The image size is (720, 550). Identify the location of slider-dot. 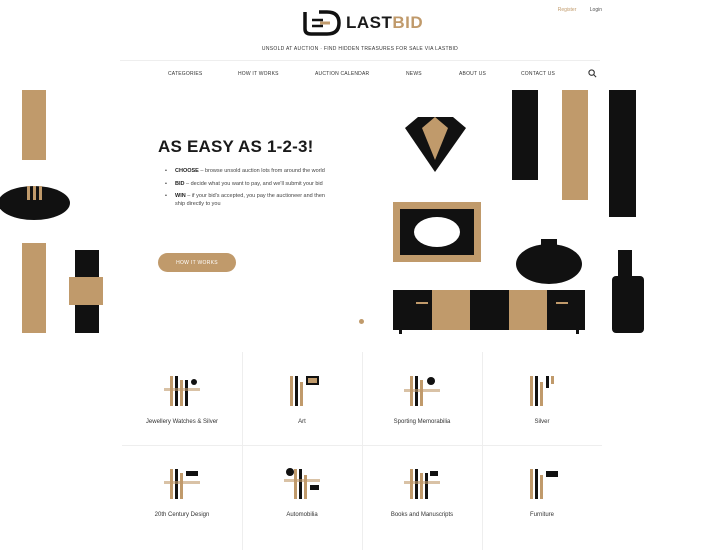
(361, 321).